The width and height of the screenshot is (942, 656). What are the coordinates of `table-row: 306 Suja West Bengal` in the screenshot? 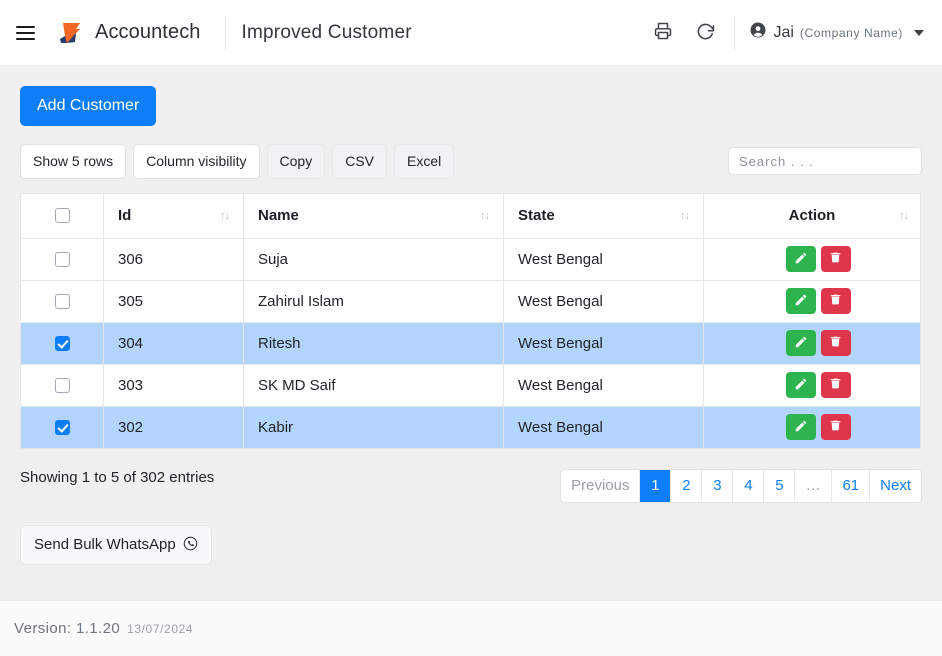 It's located at (470, 259).